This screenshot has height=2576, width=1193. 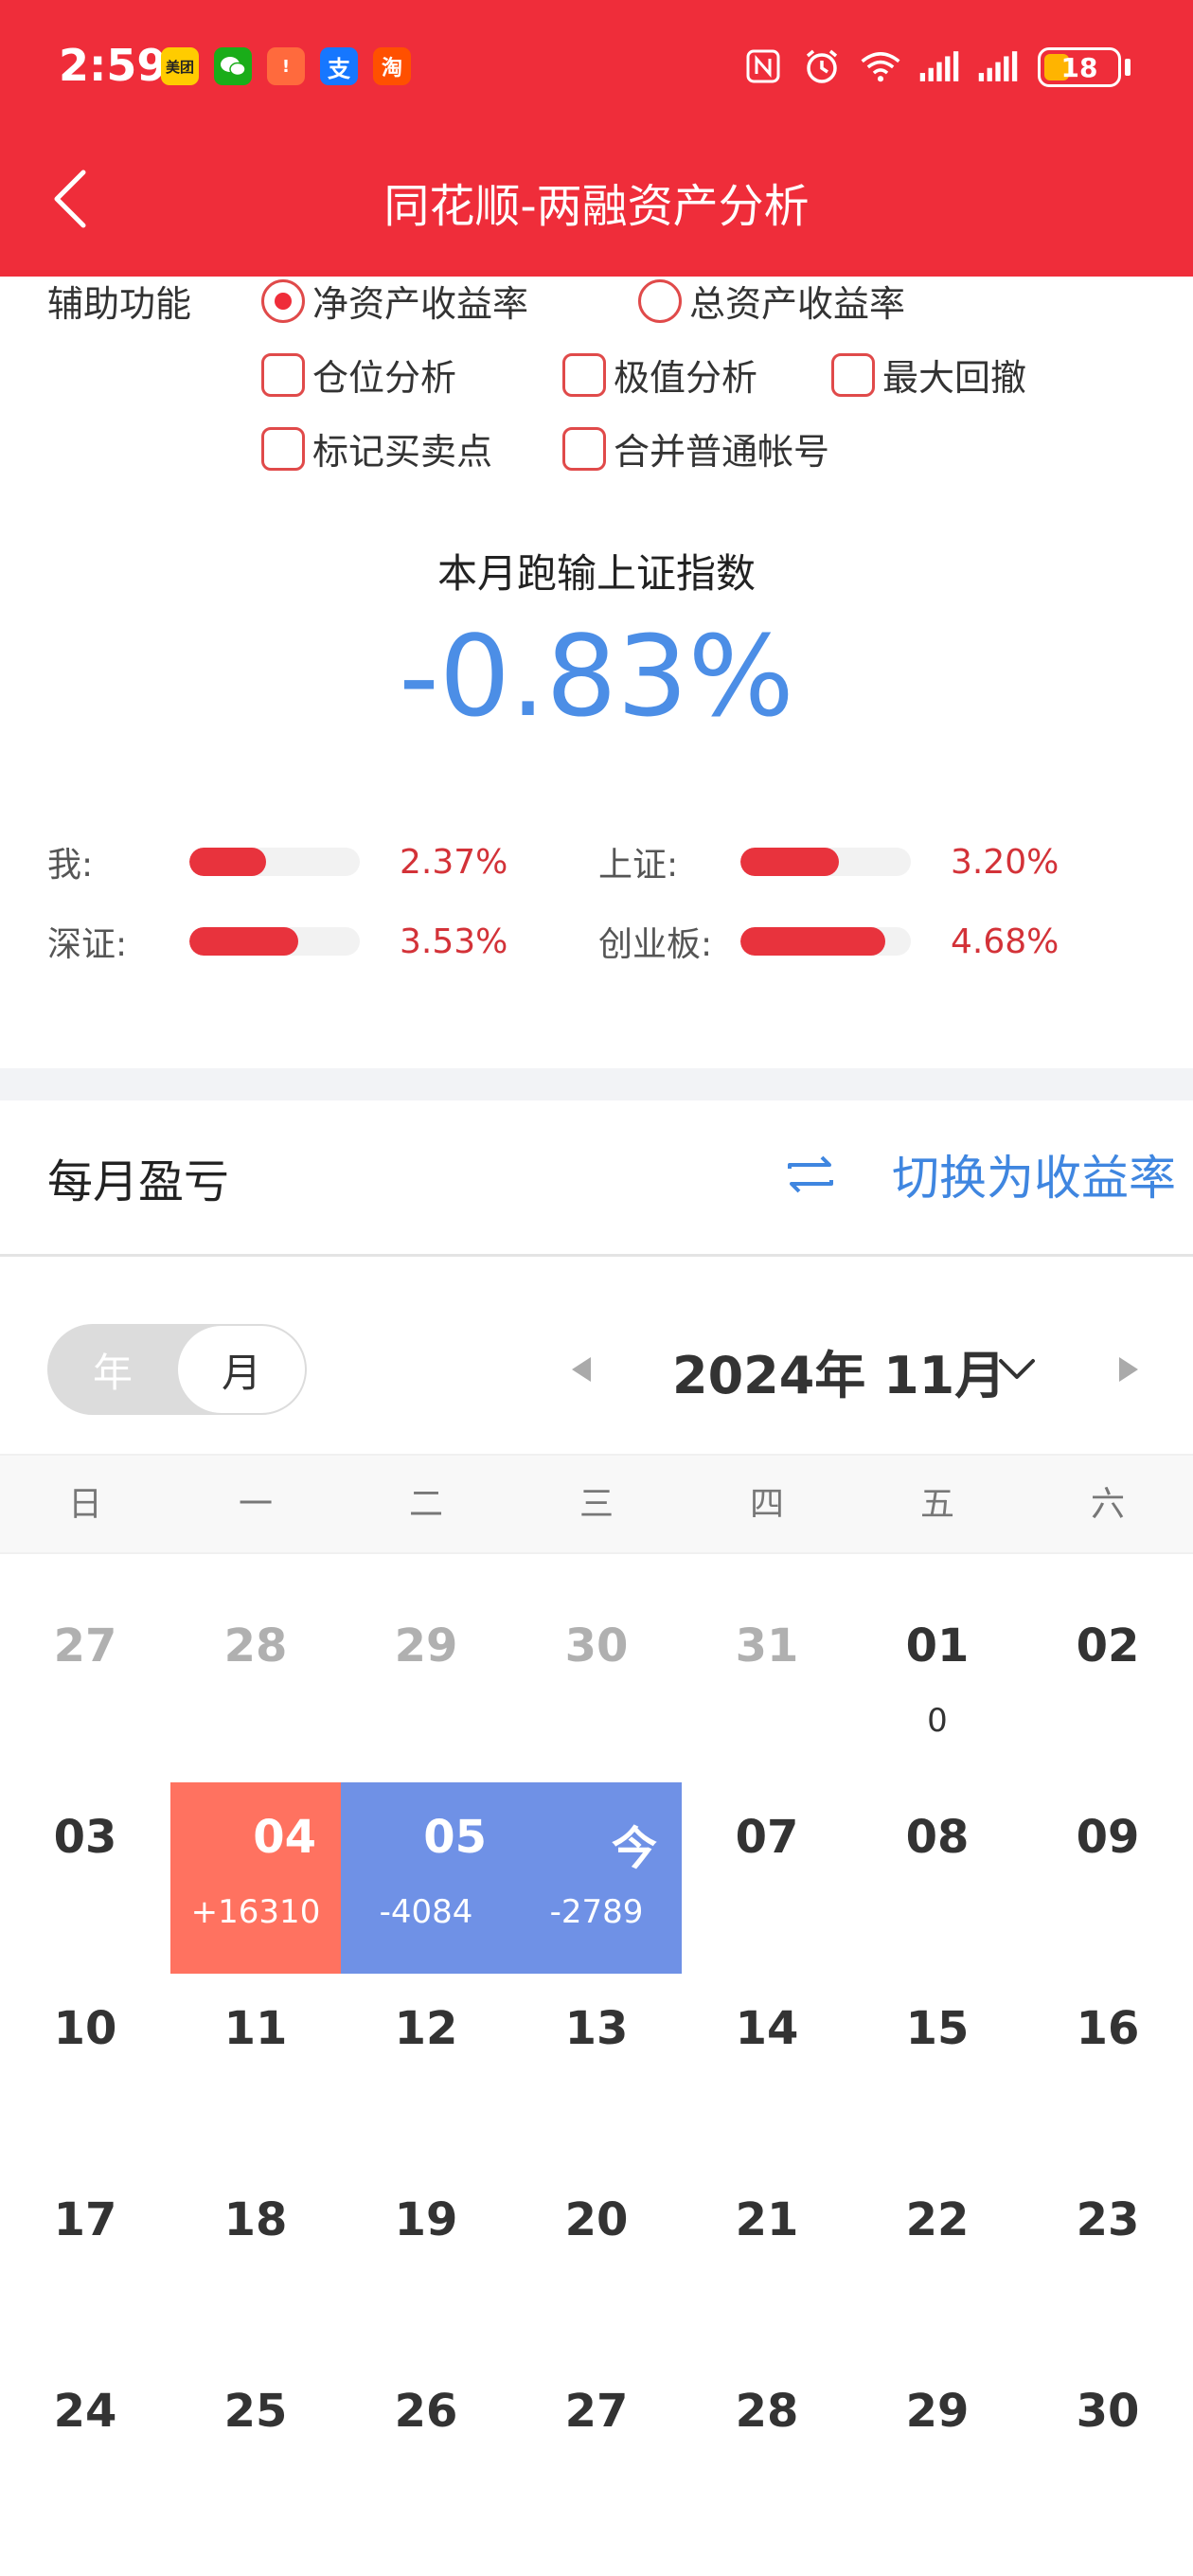 I want to click on calendar-day-cell: 24, so click(x=85, y=2452).